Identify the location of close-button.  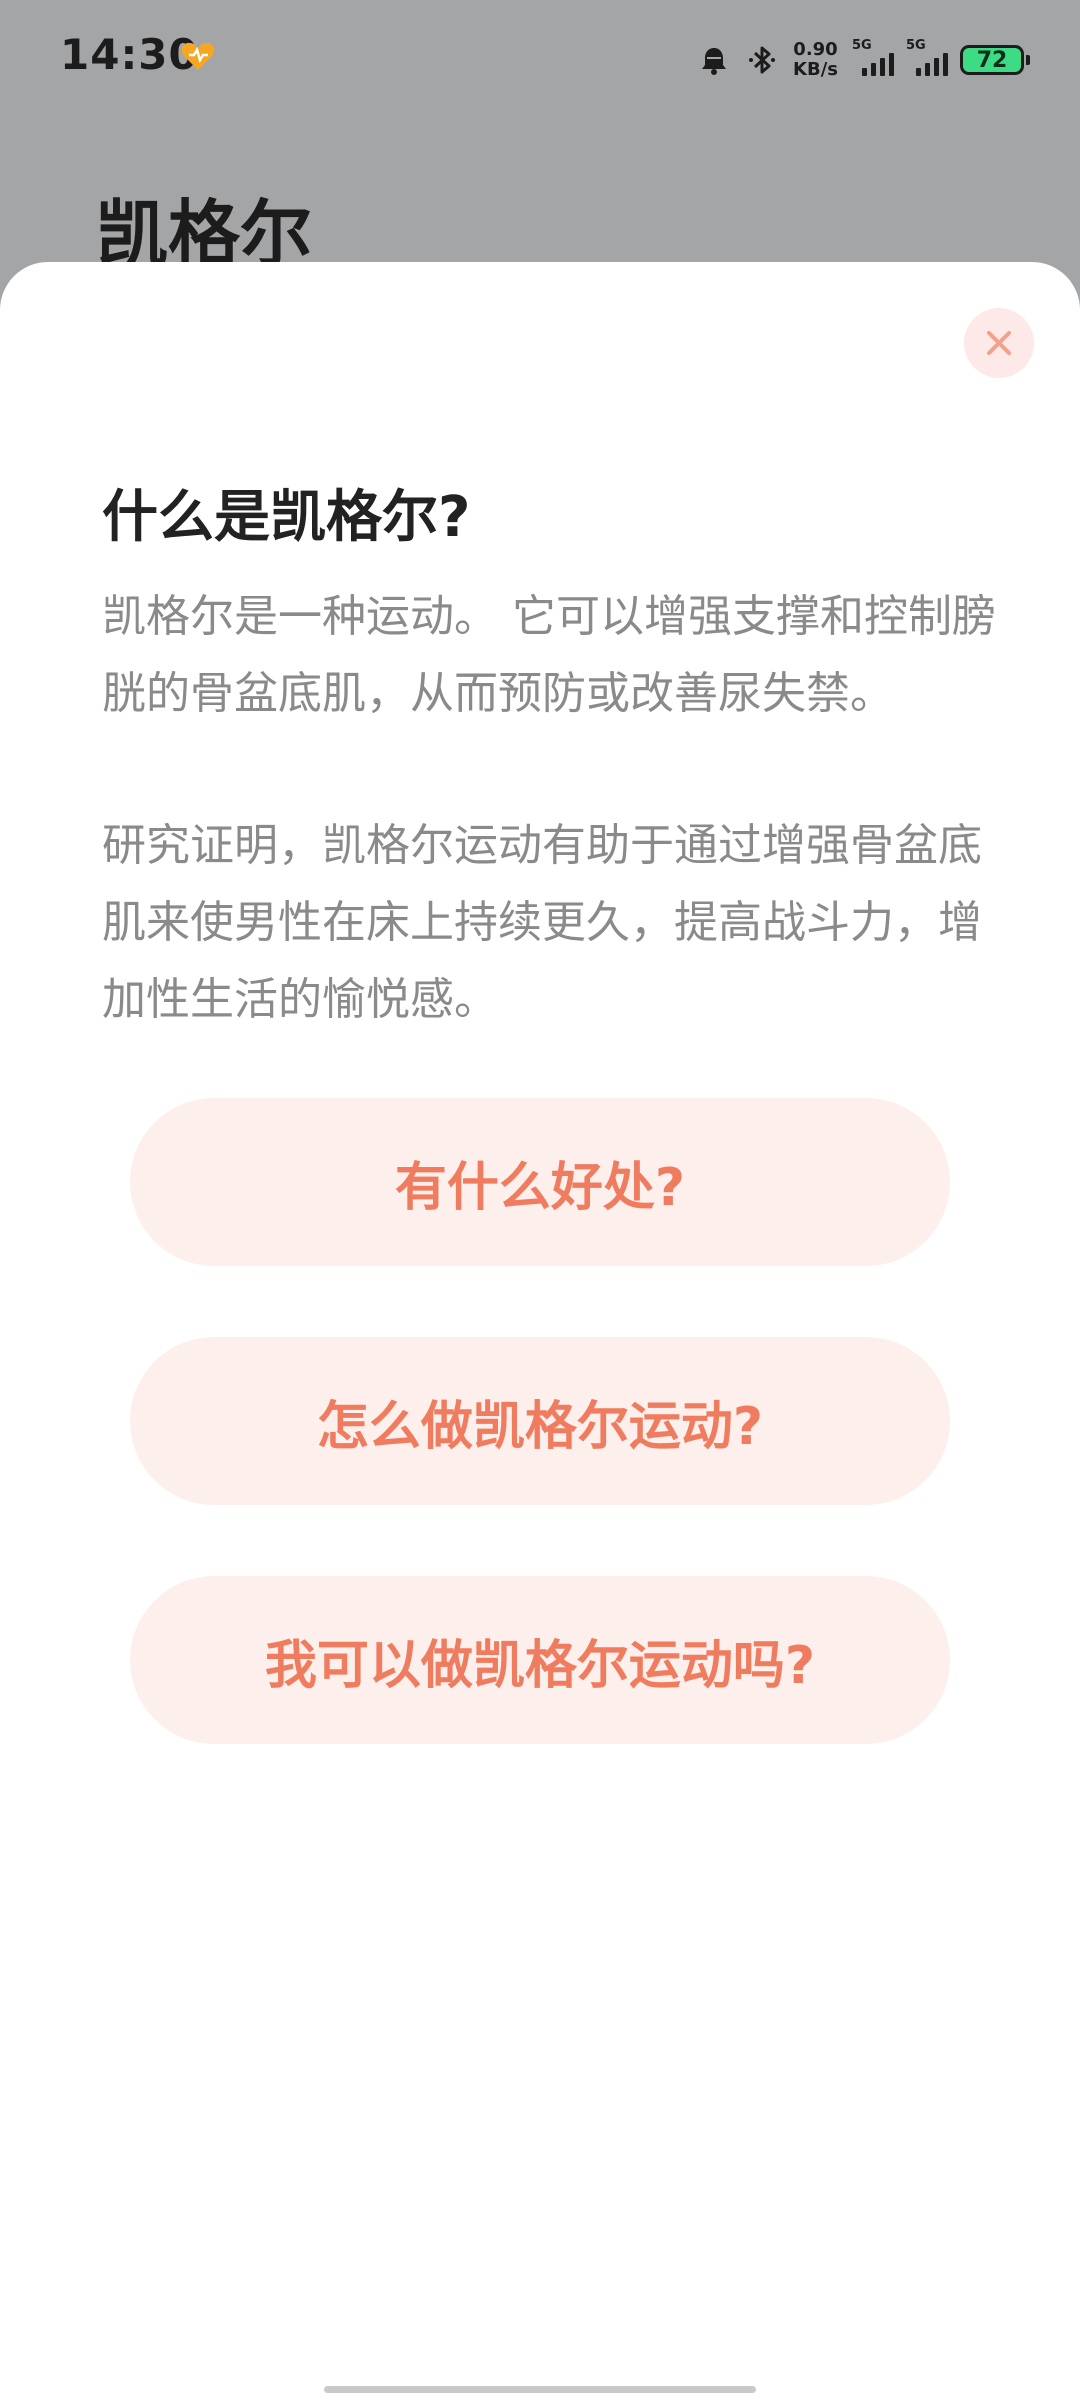
(999, 343).